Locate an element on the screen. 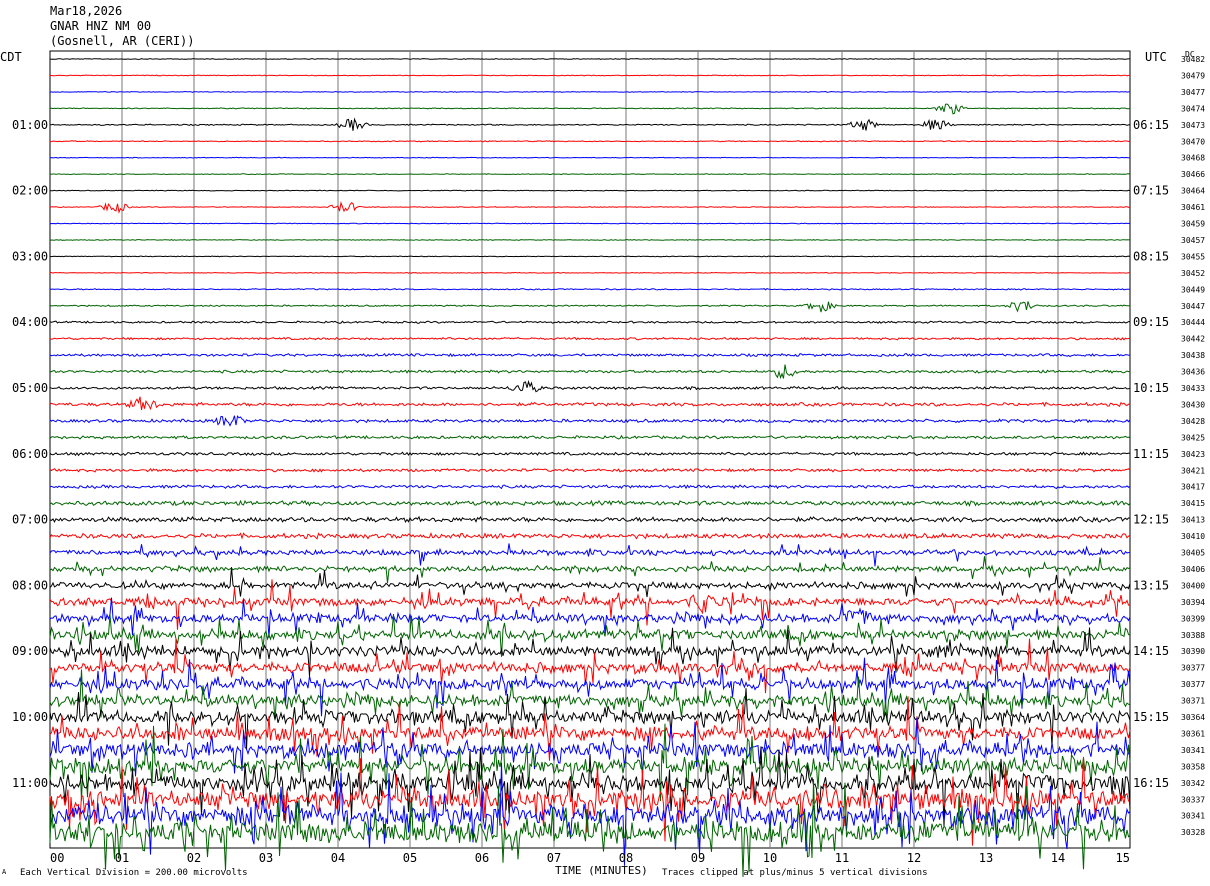 The width and height of the screenshot is (1210, 886). dc-offset-label: 30438 is located at coordinates (1193, 355).